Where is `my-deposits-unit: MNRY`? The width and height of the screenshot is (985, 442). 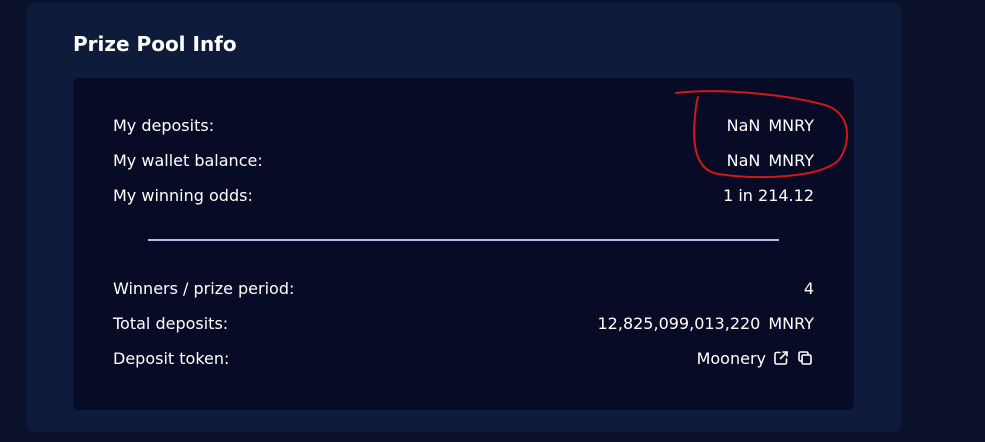
my-deposits-unit: MNRY is located at coordinates (791, 125).